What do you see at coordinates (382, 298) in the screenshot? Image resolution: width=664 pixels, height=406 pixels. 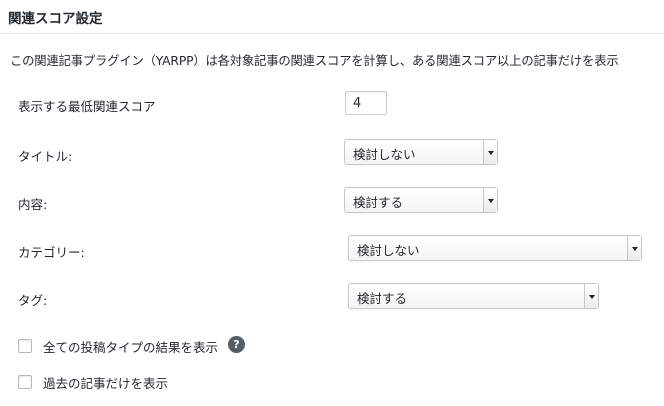 I see `tag-match-selected-value: 検討する` at bounding box center [382, 298].